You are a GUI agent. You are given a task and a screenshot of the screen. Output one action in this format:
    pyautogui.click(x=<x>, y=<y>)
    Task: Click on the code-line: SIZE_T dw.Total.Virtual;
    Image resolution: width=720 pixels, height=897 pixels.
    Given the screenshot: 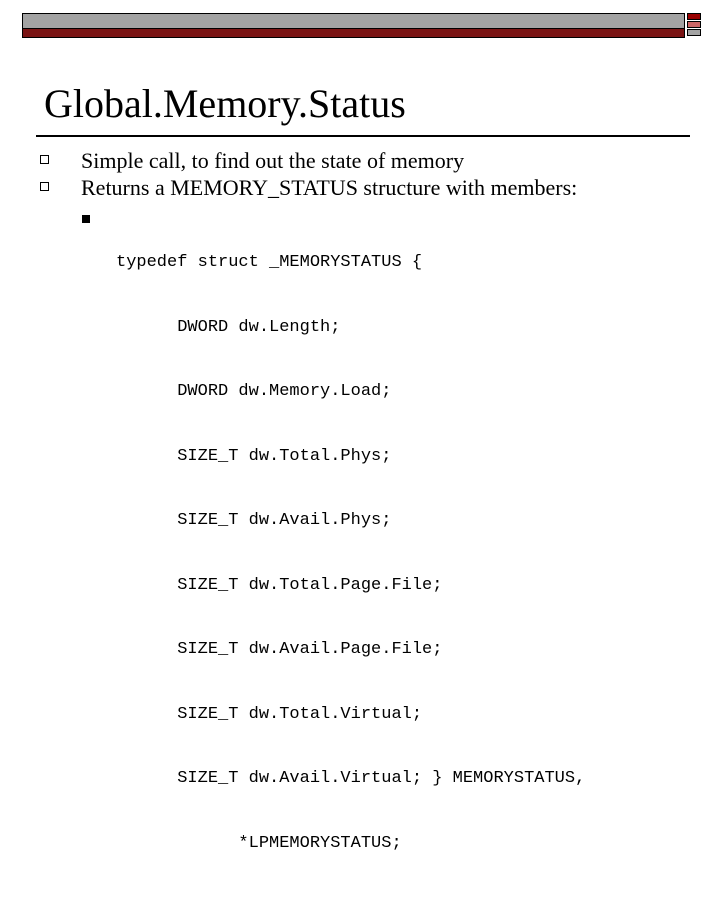 What is the action you would take?
    pyautogui.click(x=269, y=714)
    